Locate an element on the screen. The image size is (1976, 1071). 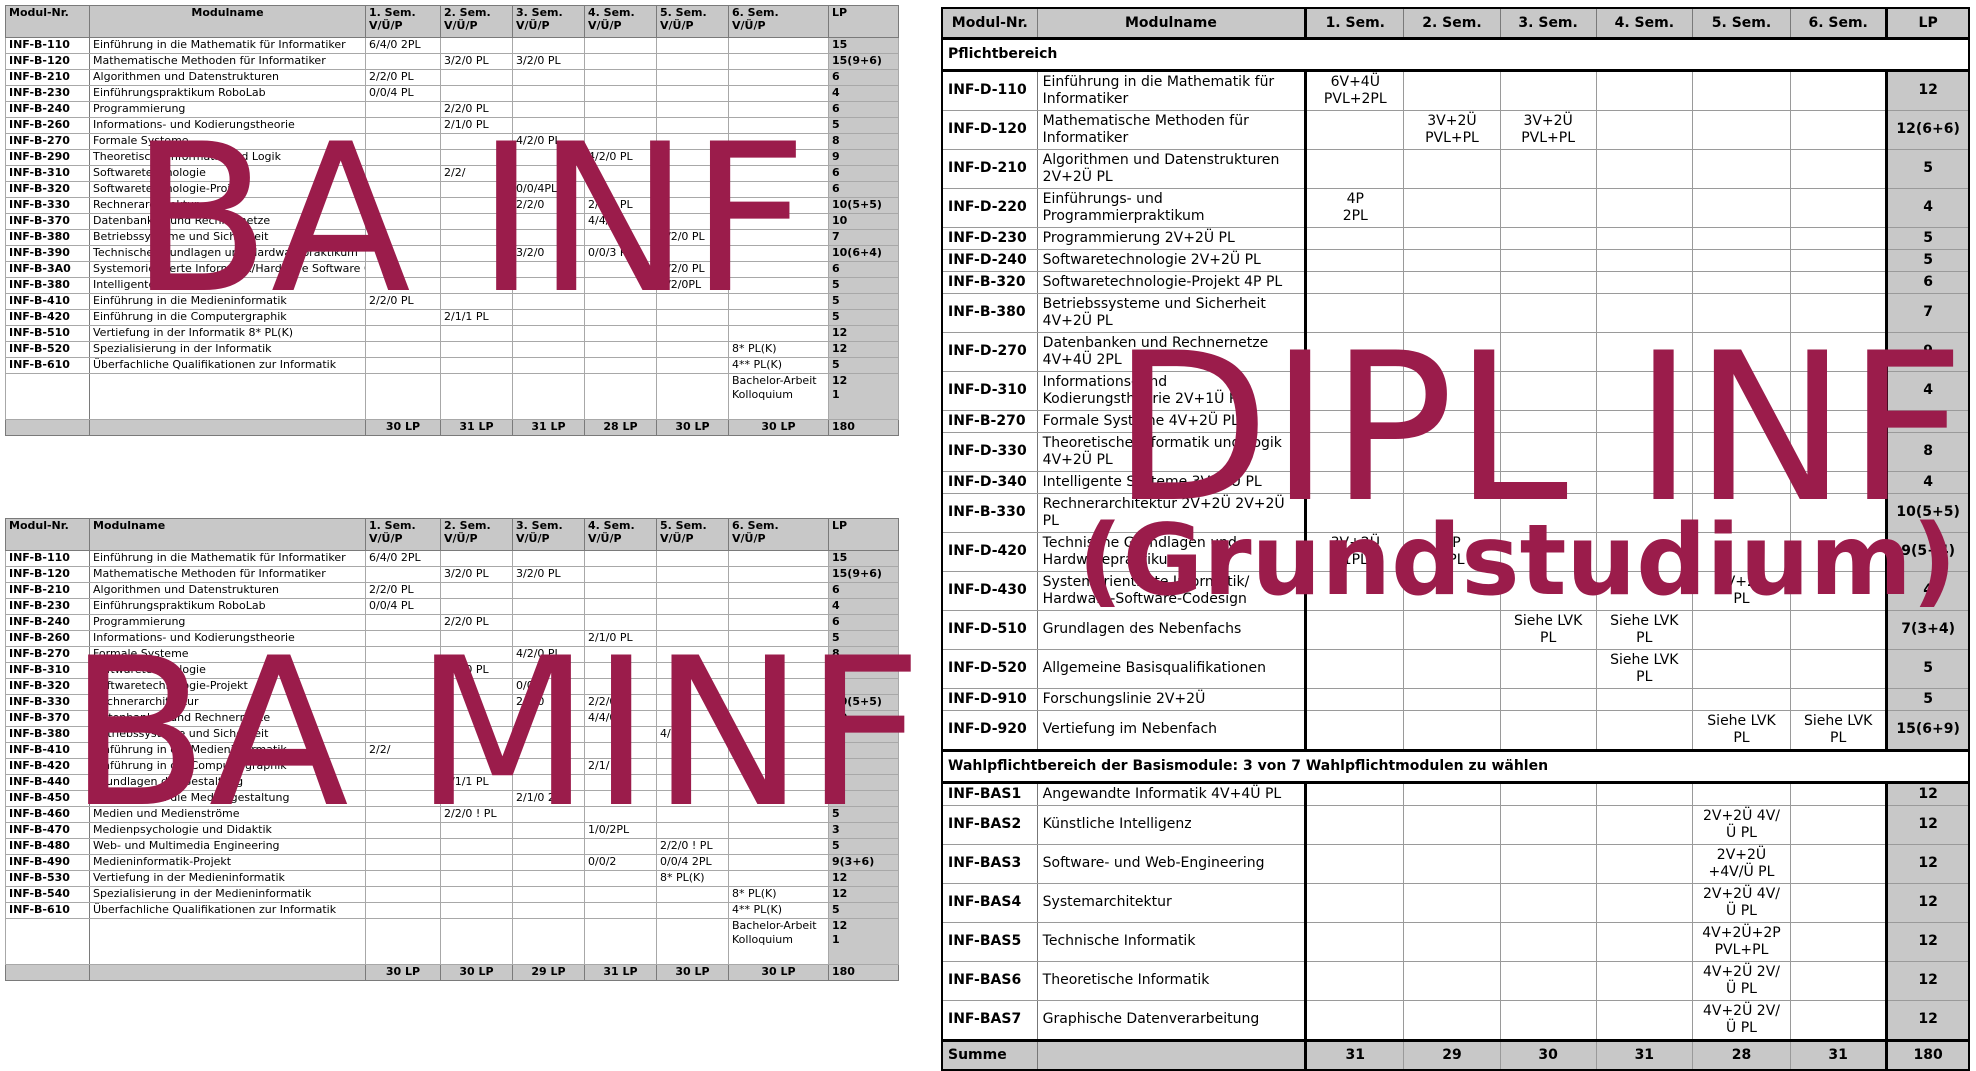
semester-cell: 4/2/0 PL is located at coordinates (620, 157).